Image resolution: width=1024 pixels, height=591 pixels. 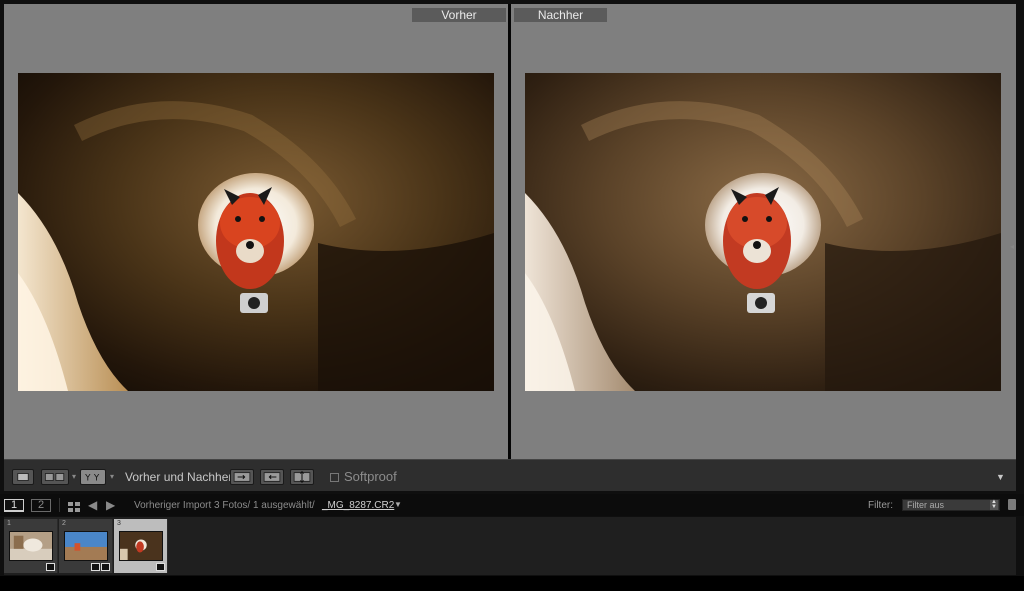 What do you see at coordinates (512, 583) in the screenshot?
I see `bottom-edge-bar` at bounding box center [512, 583].